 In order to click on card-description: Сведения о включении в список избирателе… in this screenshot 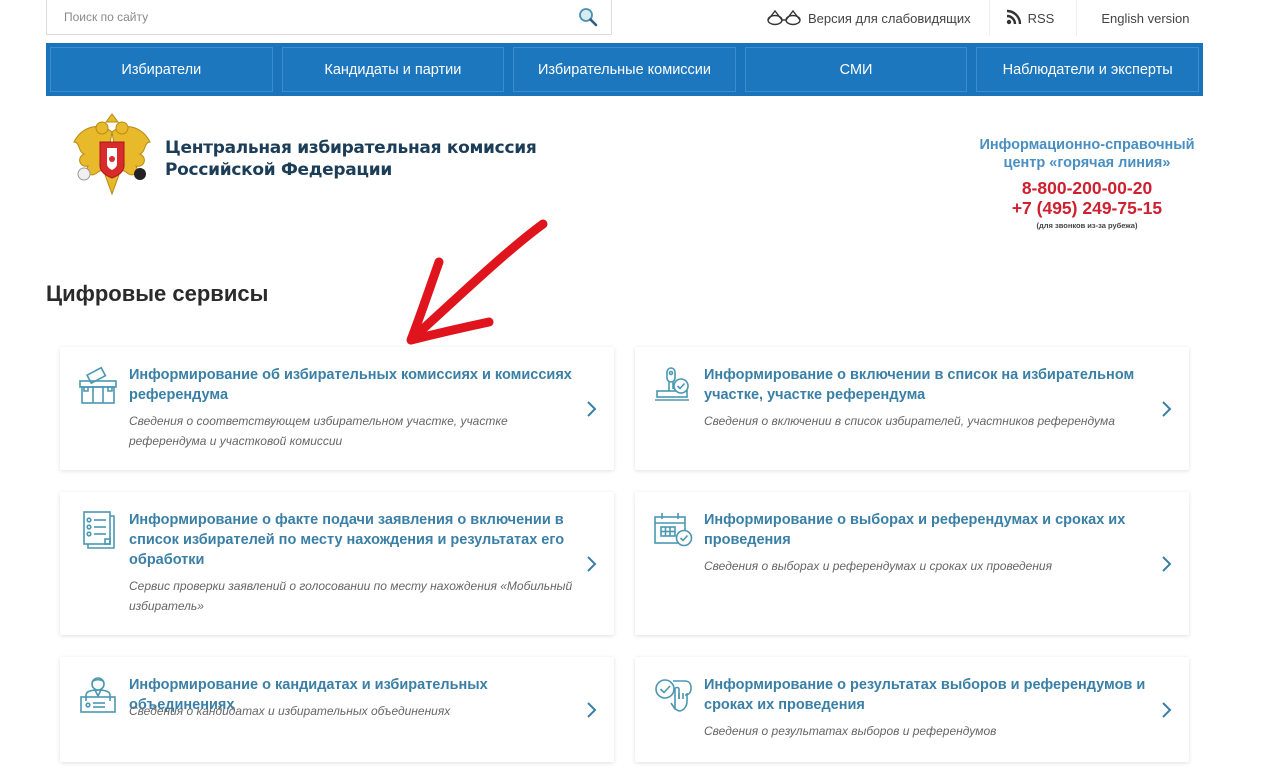, I will do `click(909, 421)`.